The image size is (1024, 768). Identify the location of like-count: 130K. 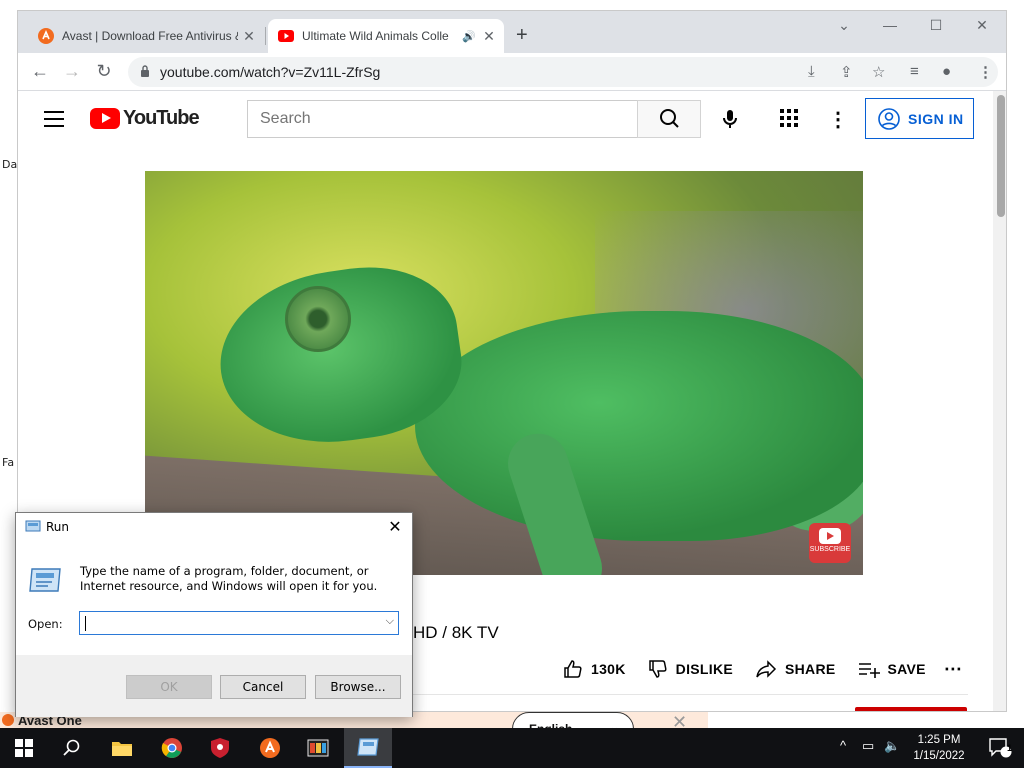
(608, 669).